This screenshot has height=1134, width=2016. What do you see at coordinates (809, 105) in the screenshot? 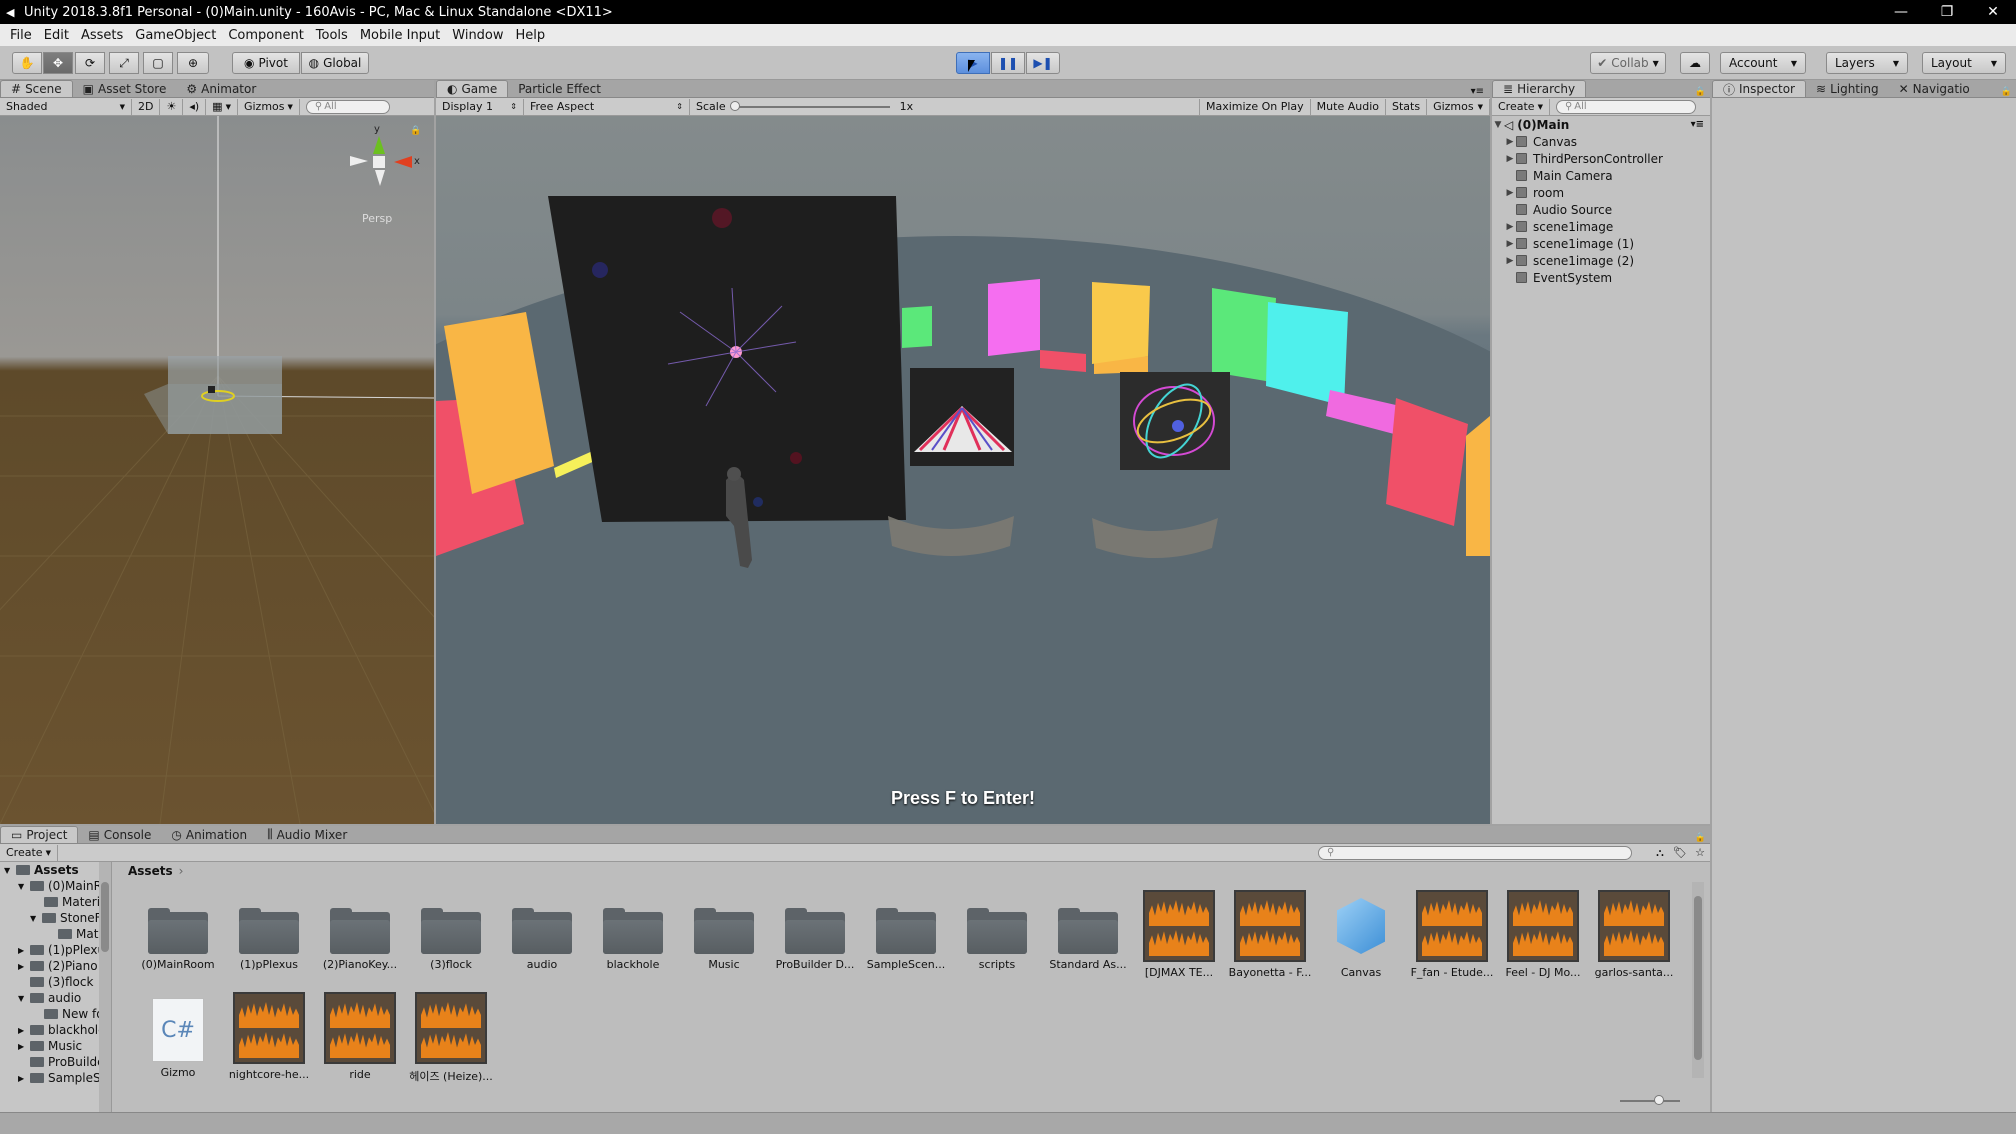
I see `scale-slider` at bounding box center [809, 105].